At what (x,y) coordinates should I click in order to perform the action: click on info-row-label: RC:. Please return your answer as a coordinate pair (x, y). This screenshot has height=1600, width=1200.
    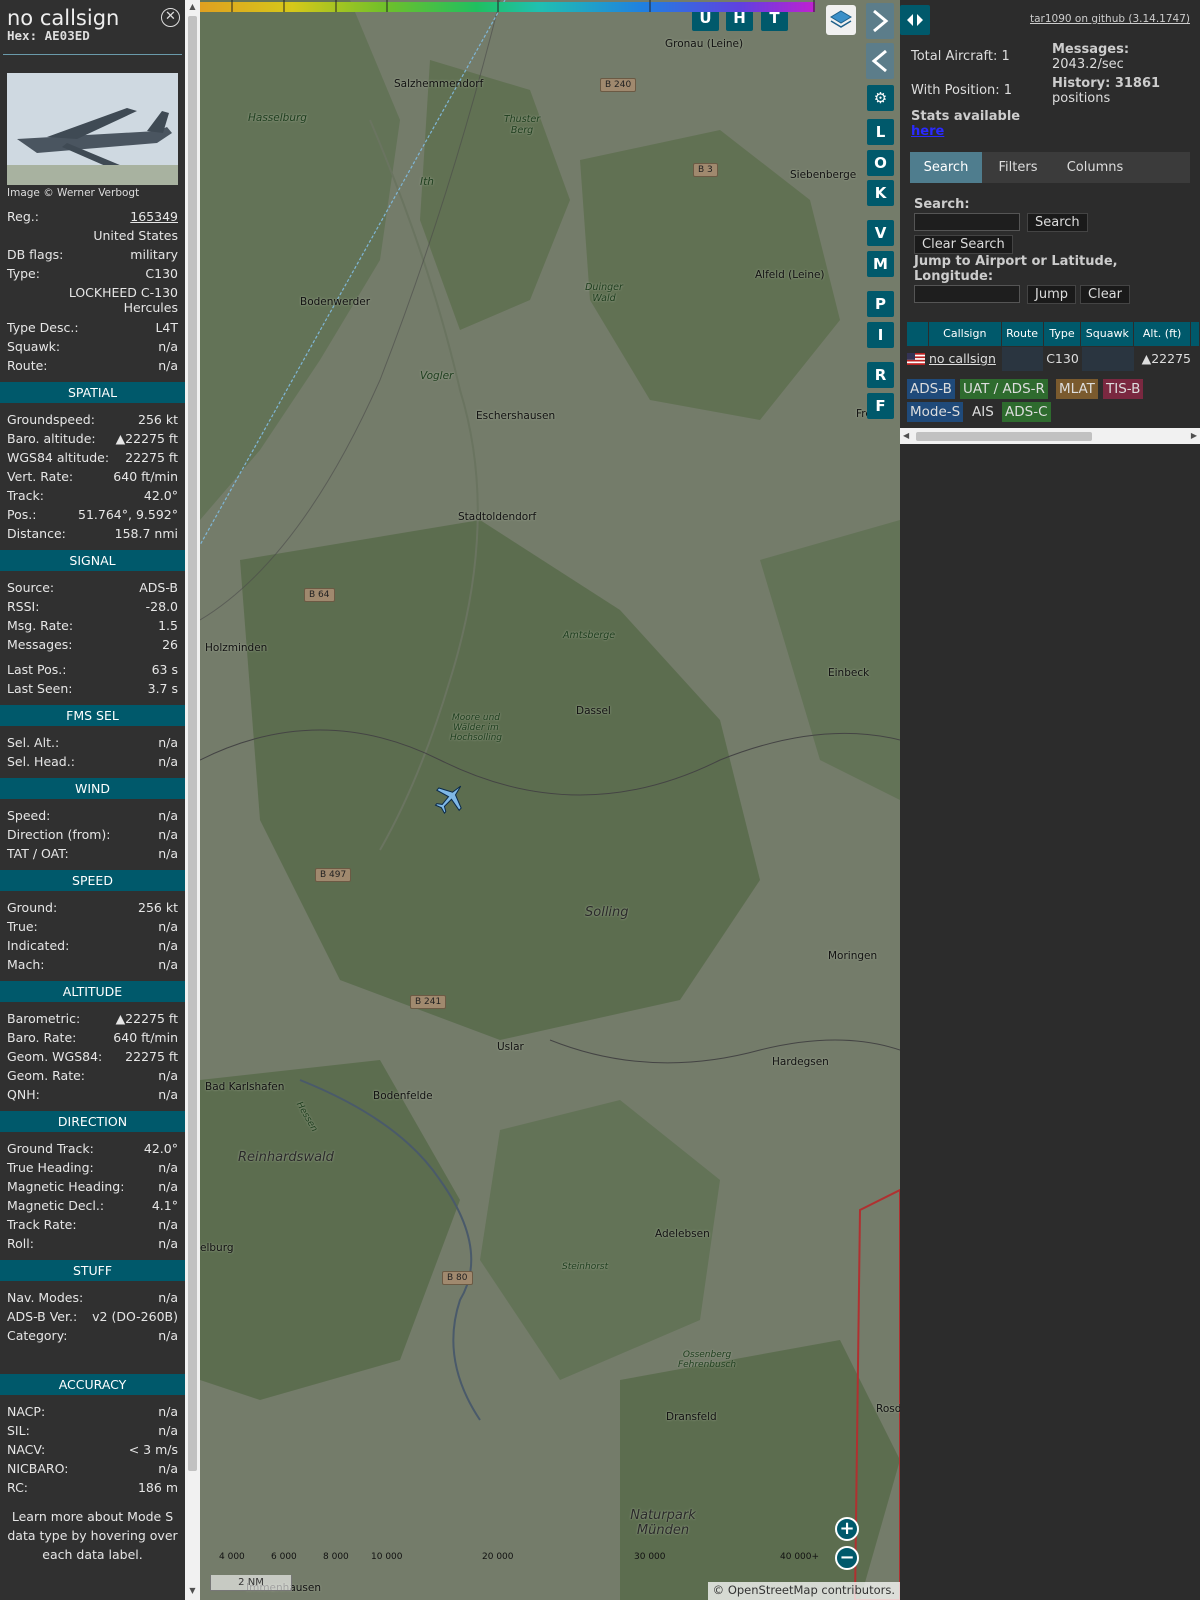
    Looking at the image, I should click on (17, 1487).